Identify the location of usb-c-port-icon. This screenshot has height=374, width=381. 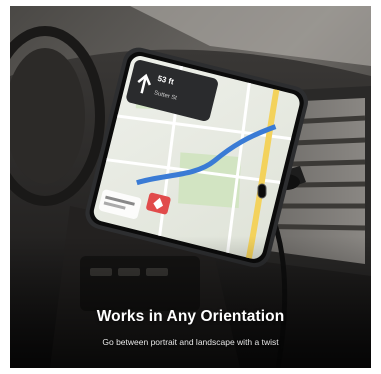
(262, 191).